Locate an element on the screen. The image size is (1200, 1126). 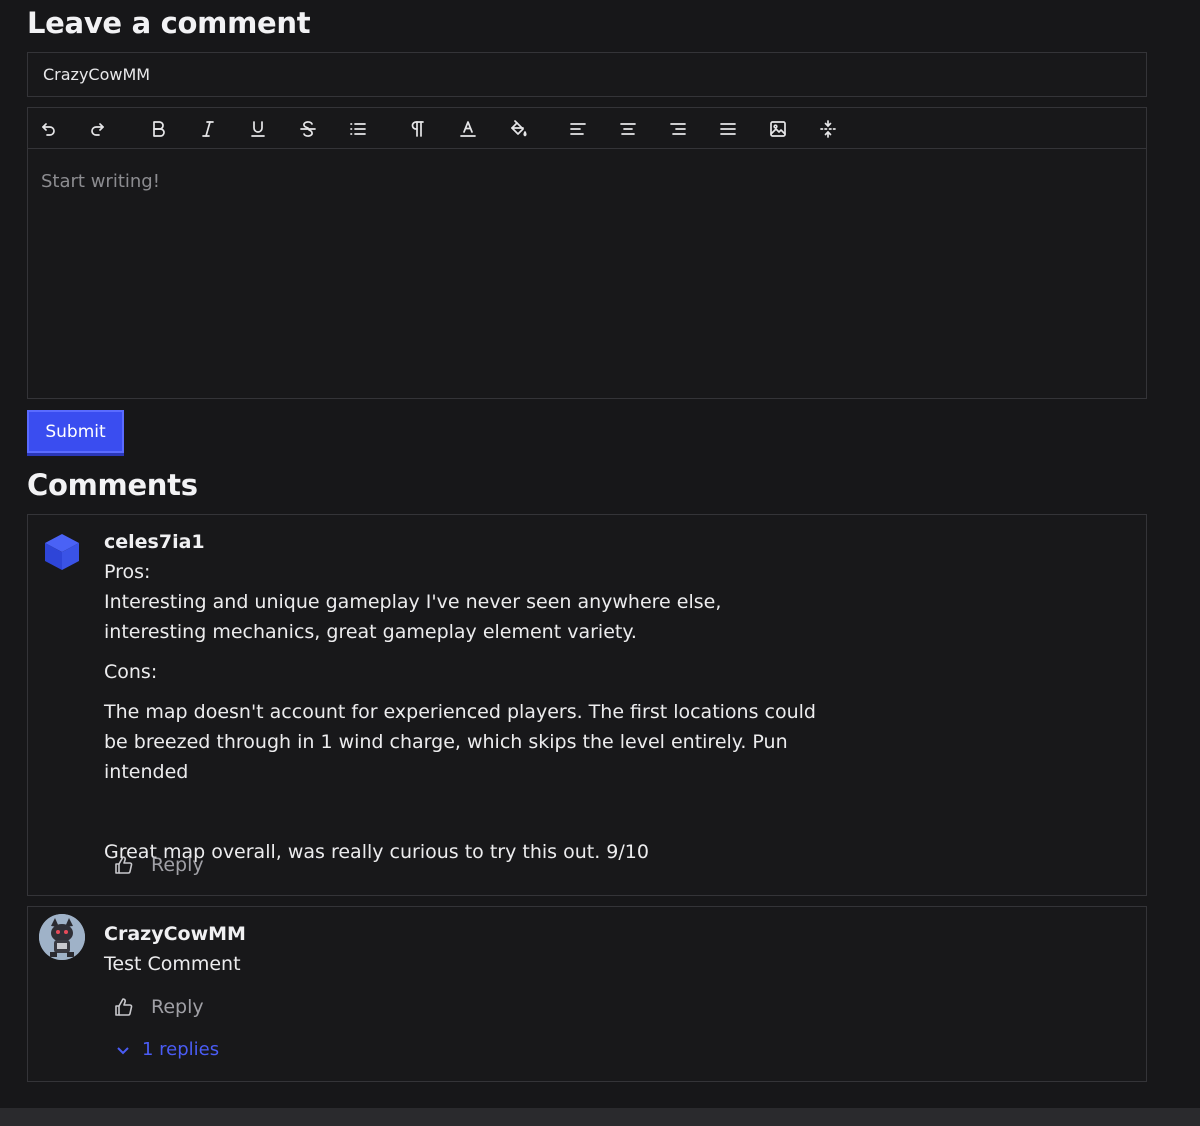
editor-toolbar is located at coordinates (587, 128).